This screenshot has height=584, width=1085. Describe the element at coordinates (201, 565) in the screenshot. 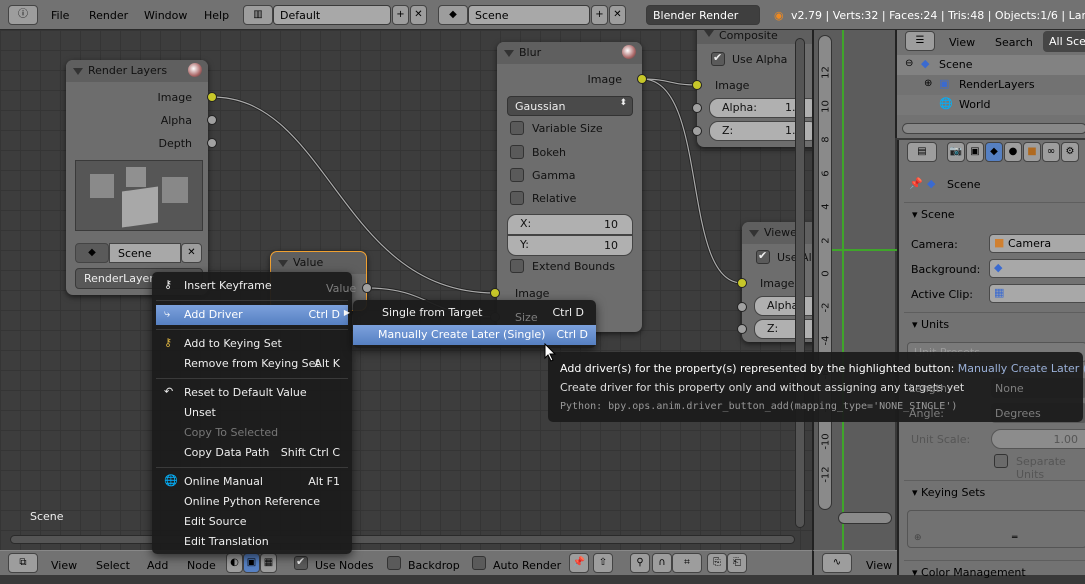

I see `menu-node: Node` at that location.